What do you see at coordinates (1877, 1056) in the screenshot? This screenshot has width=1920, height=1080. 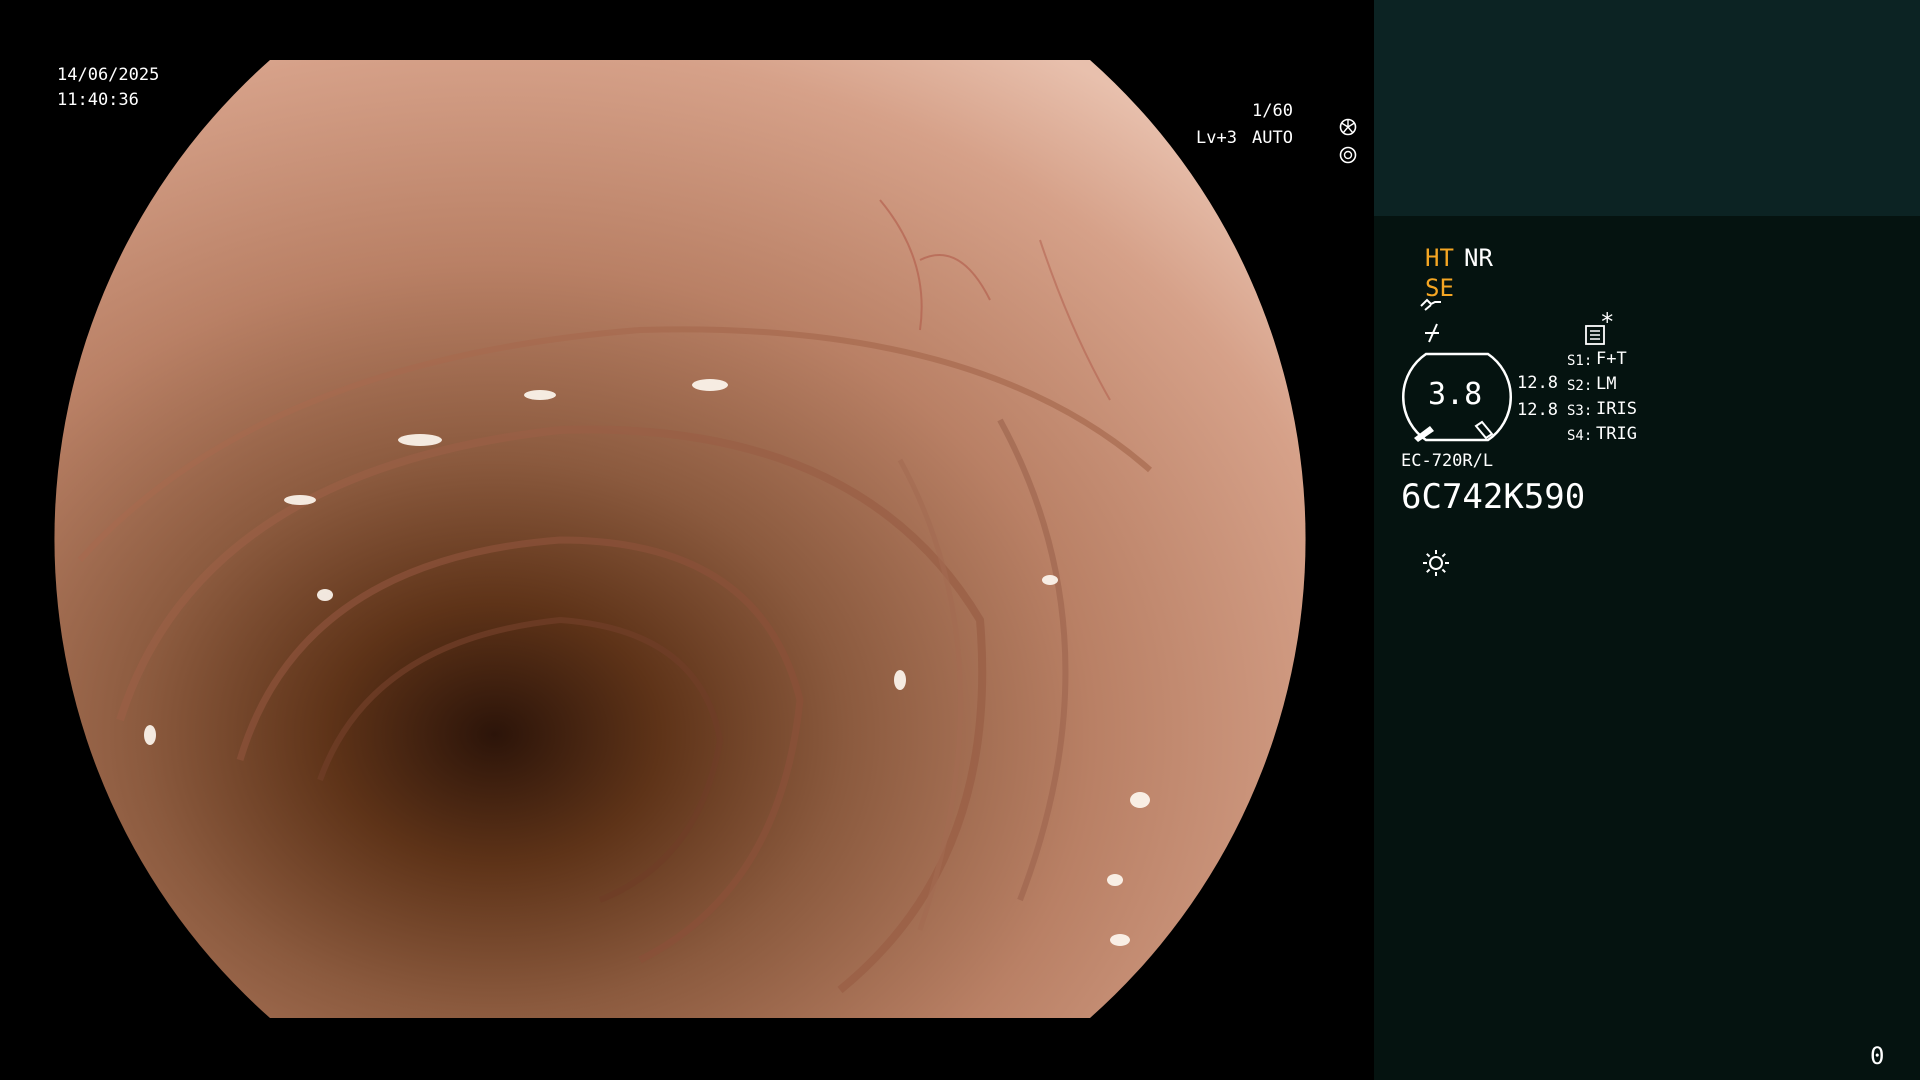 I see `frame-counter: 0` at bounding box center [1877, 1056].